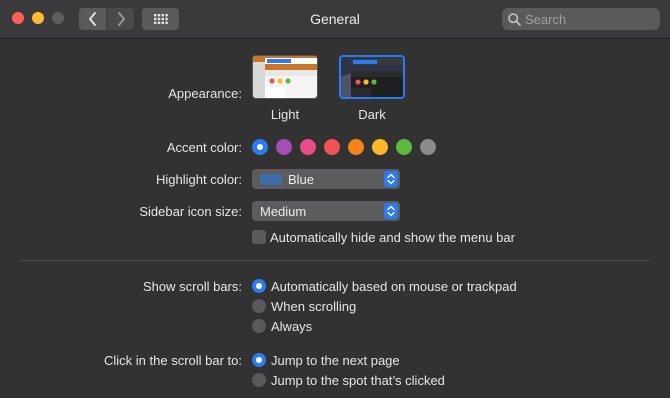 The width and height of the screenshot is (670, 398). Describe the element at coordinates (335, 260) in the screenshot. I see `section-divider` at that location.